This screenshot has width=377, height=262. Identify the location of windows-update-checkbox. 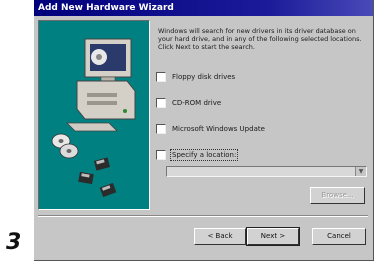
(161, 129).